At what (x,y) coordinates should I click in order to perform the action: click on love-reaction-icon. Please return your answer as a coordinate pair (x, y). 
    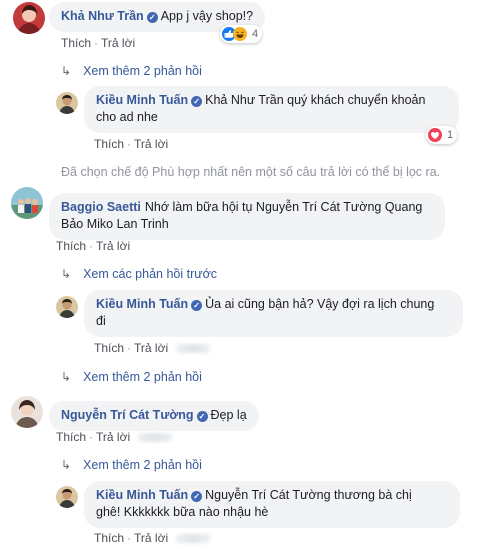
    Looking at the image, I should click on (435, 135).